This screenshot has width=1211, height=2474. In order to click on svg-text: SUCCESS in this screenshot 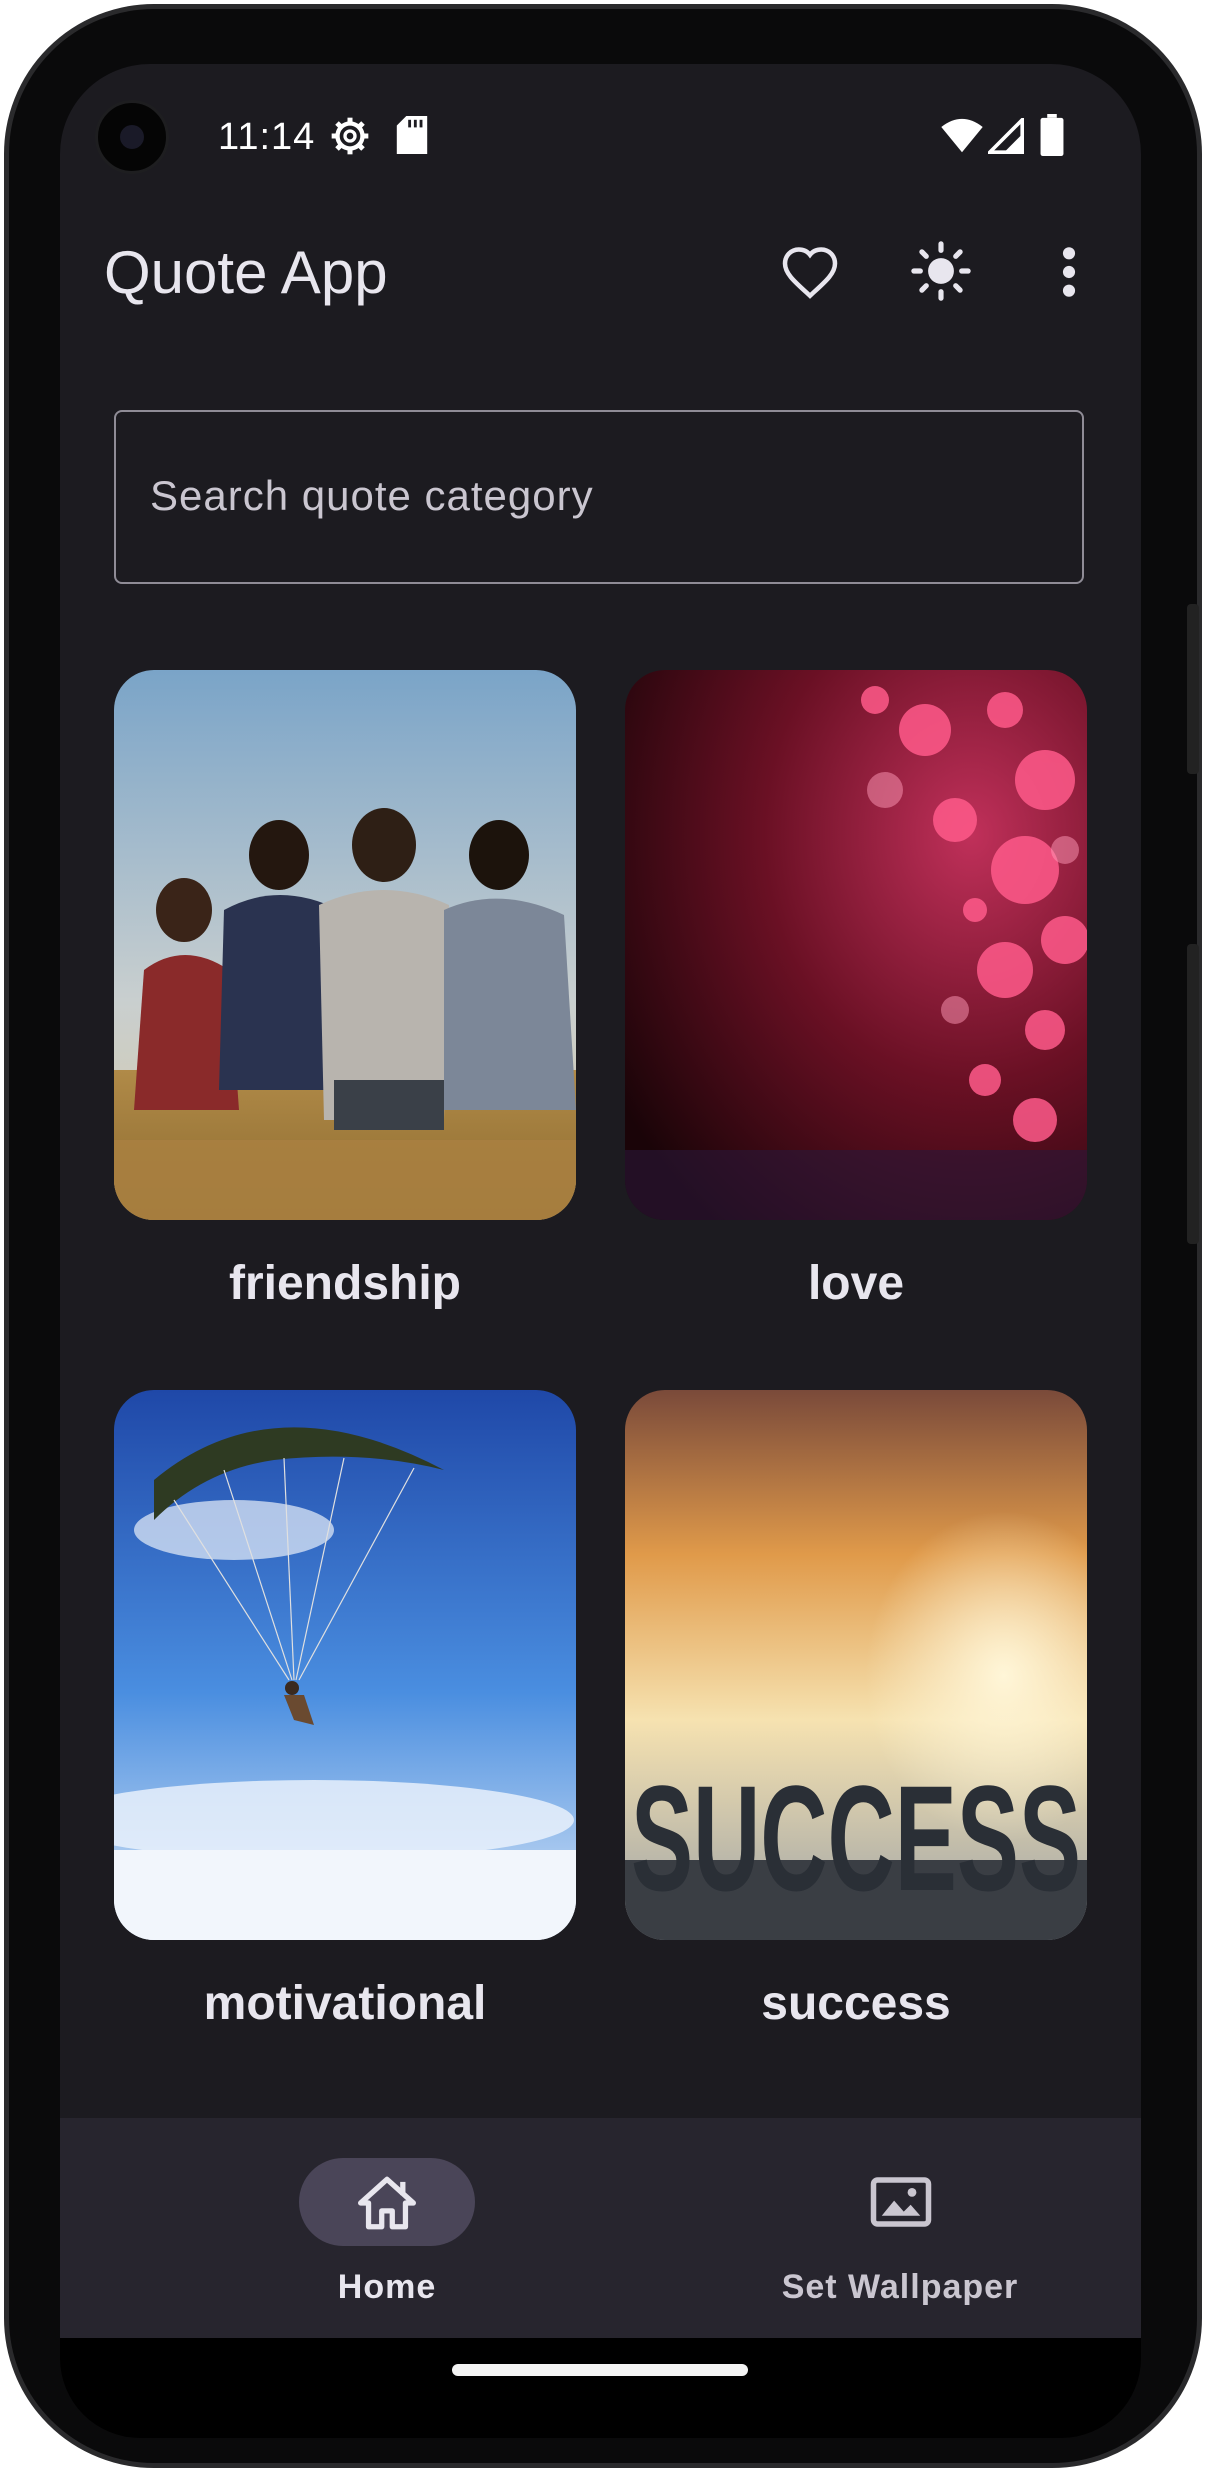, I will do `click(856, 1838)`.